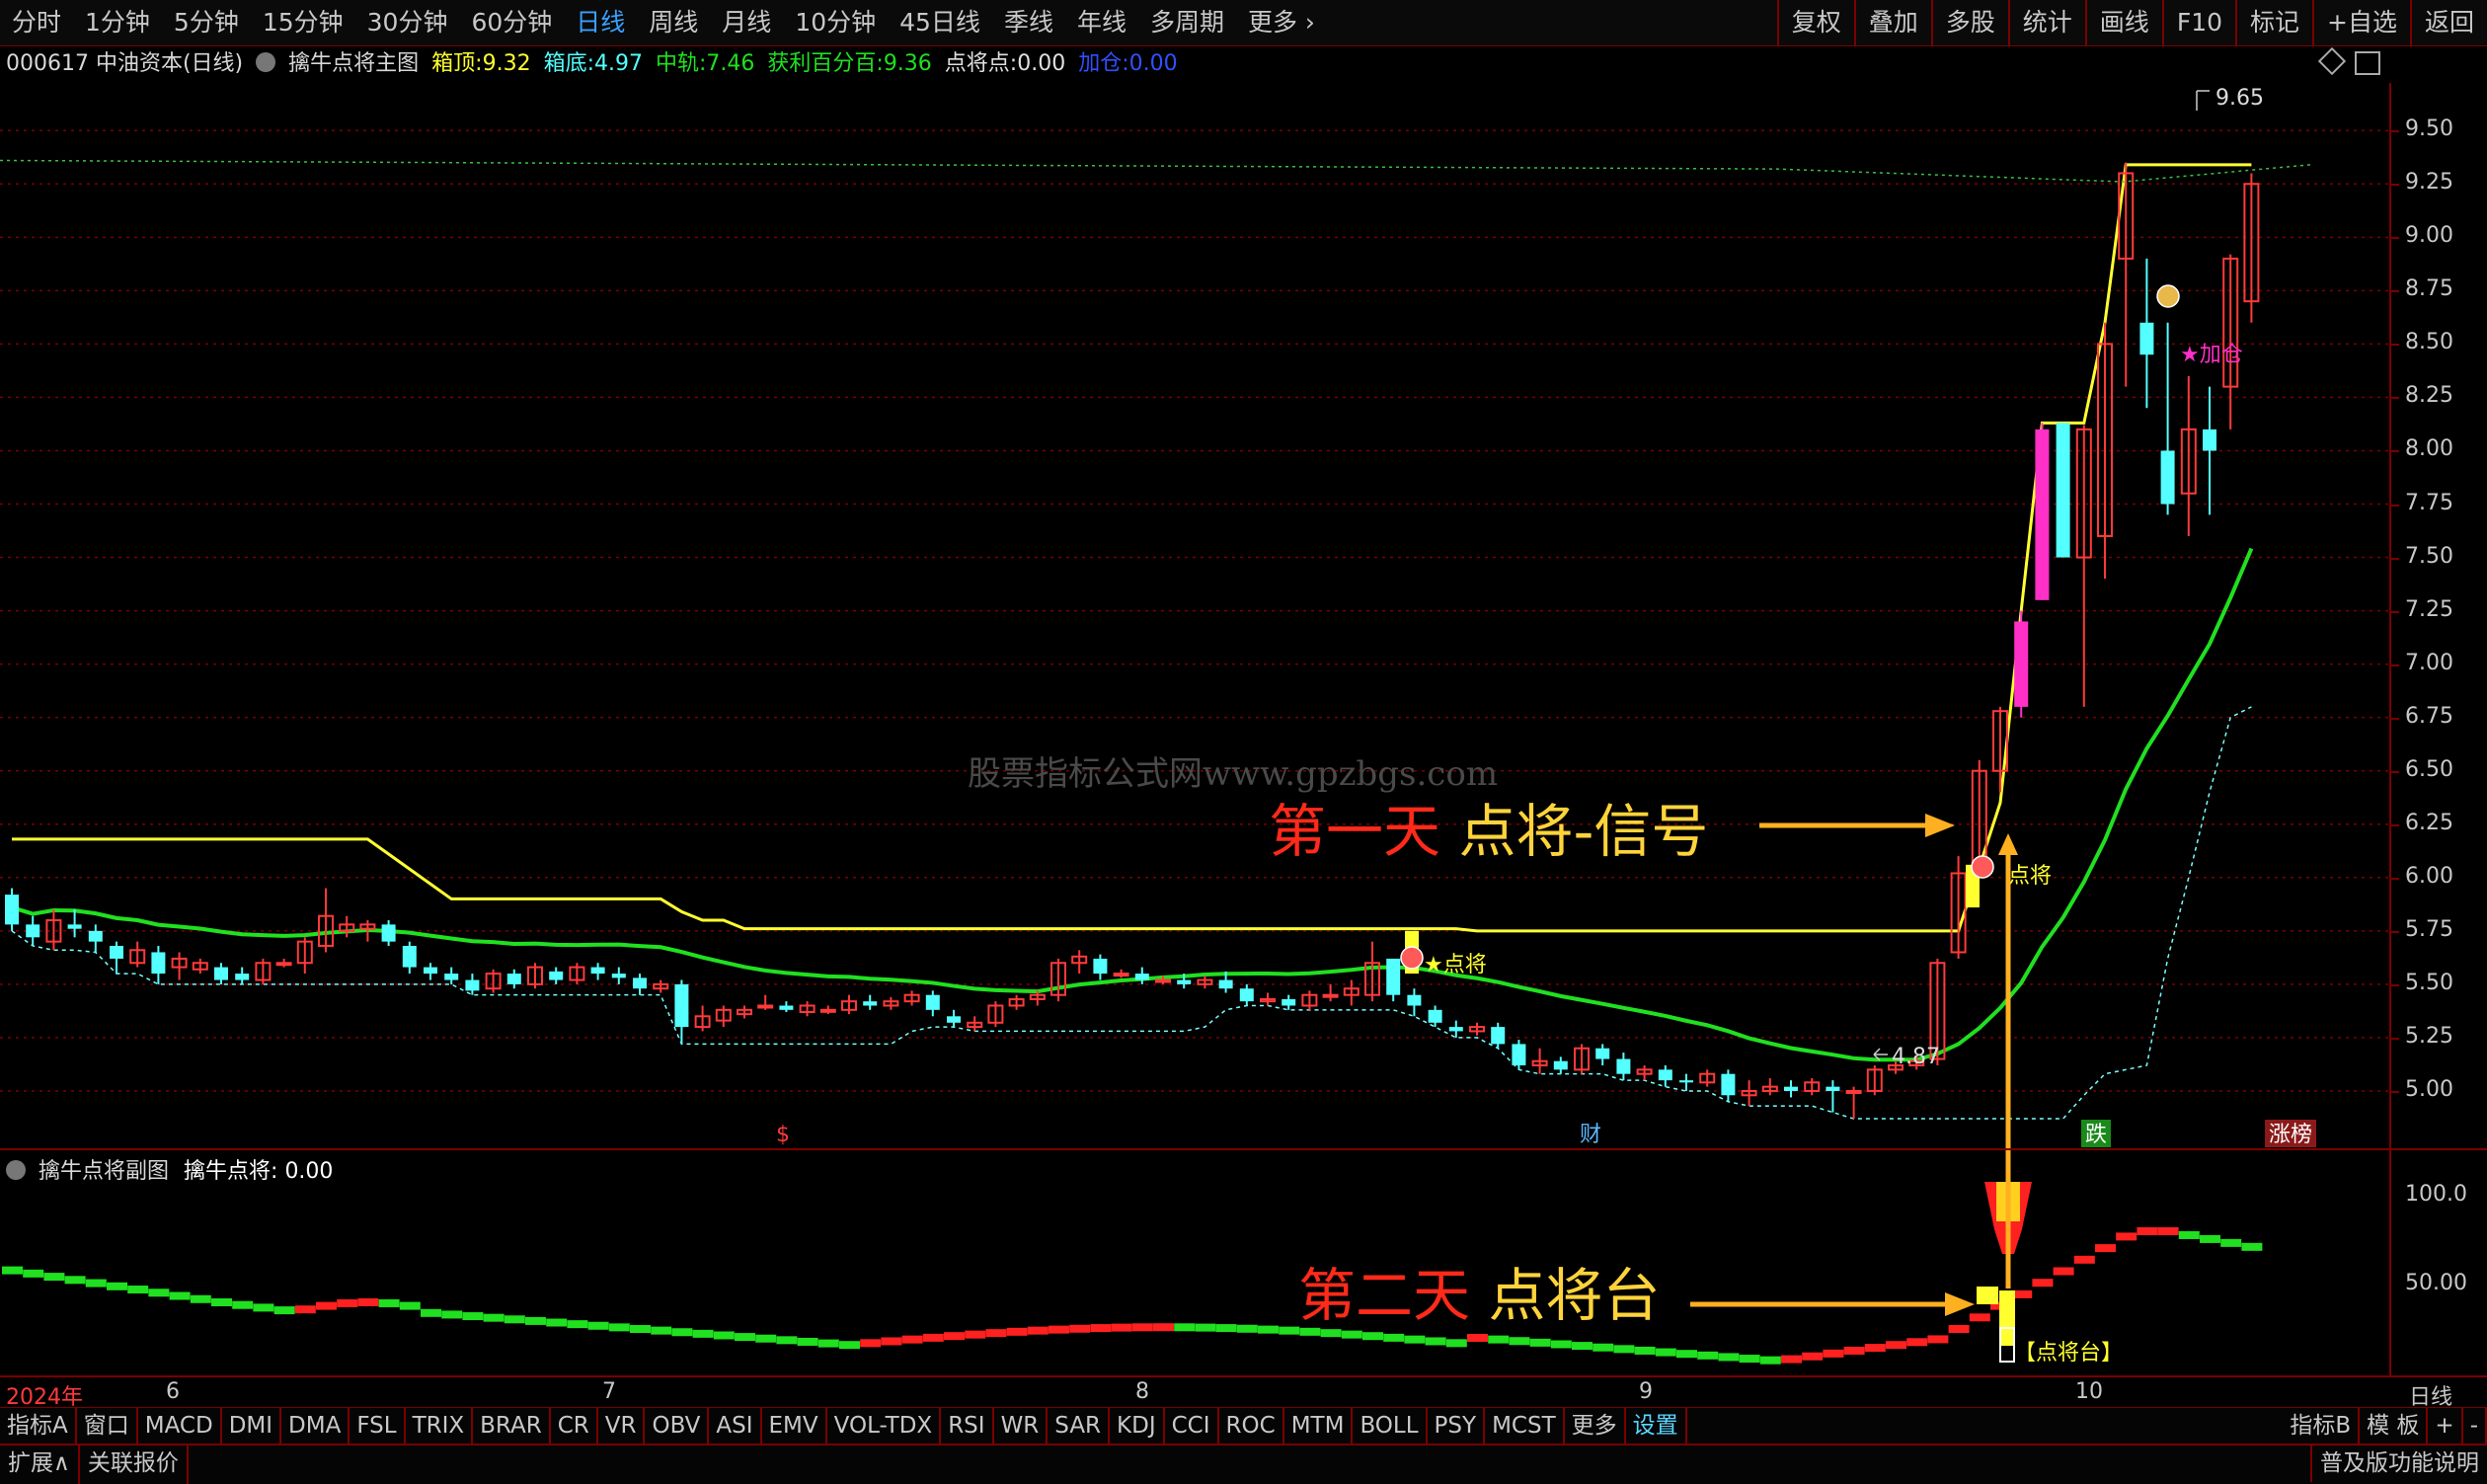 The height and width of the screenshot is (1484, 2487). Describe the element at coordinates (1987, 1295) in the screenshot. I see `point-stage-marker` at that location.